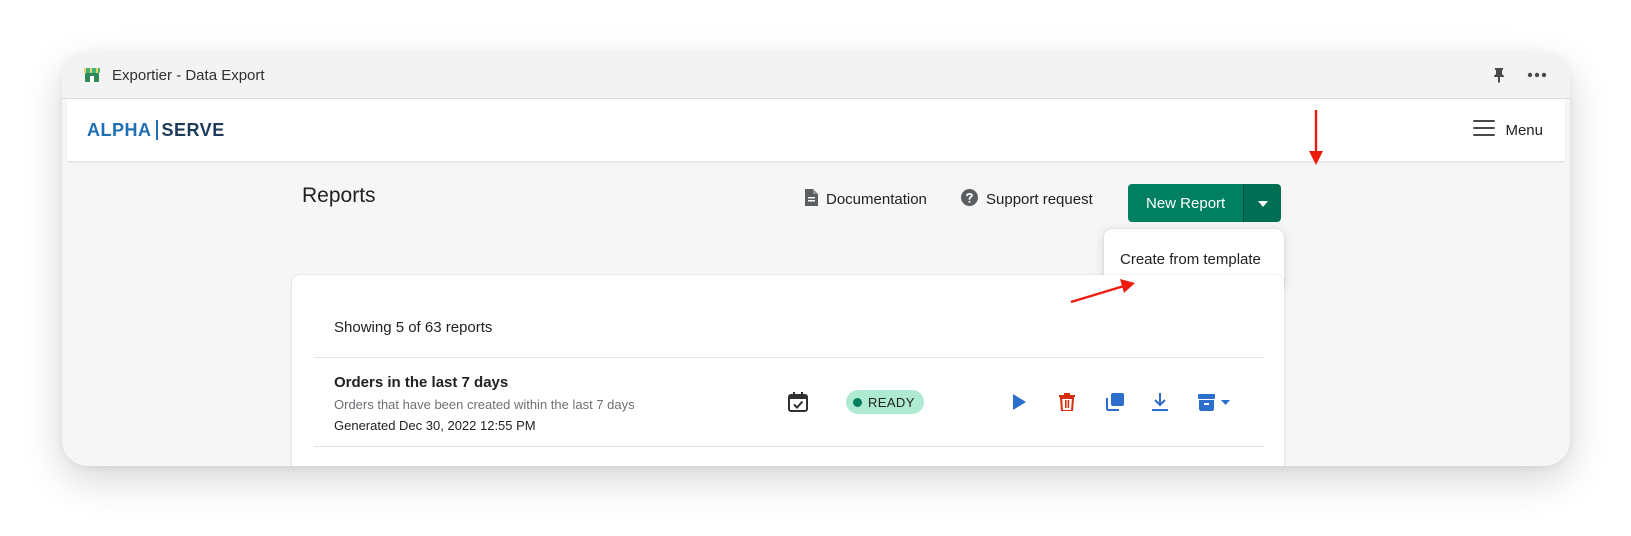 This screenshot has width=1631, height=536. What do you see at coordinates (1039, 199) in the screenshot?
I see `support-request-label: Support request` at bounding box center [1039, 199].